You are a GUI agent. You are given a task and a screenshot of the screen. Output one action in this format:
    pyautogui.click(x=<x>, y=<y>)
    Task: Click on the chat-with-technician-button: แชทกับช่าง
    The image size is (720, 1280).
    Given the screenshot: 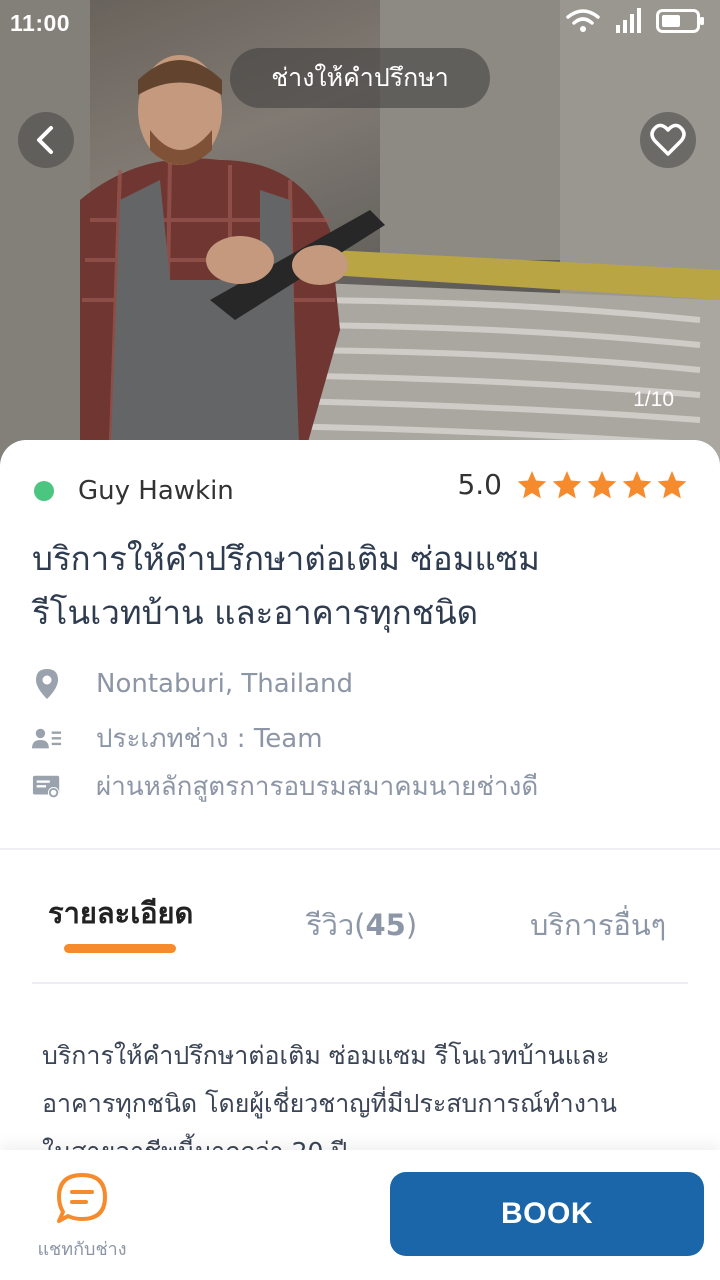 What is the action you would take?
    pyautogui.click(x=82, y=1217)
    